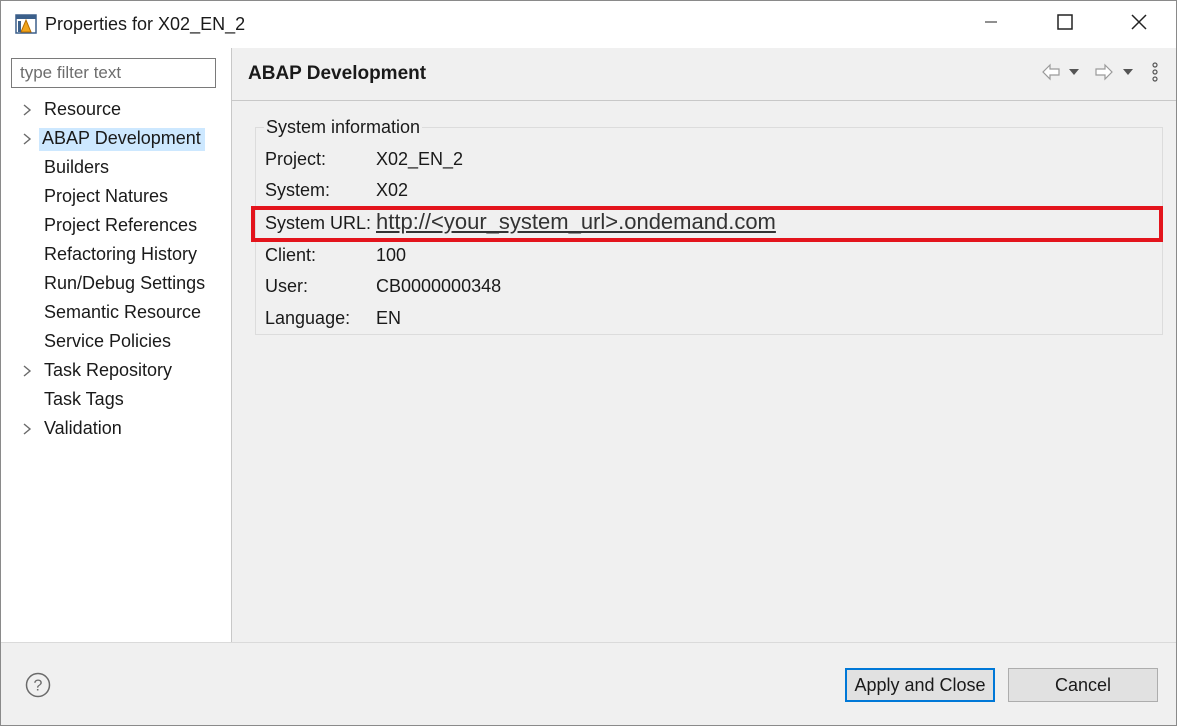 This screenshot has width=1177, height=726. I want to click on maximize-icon, so click(1065, 24).